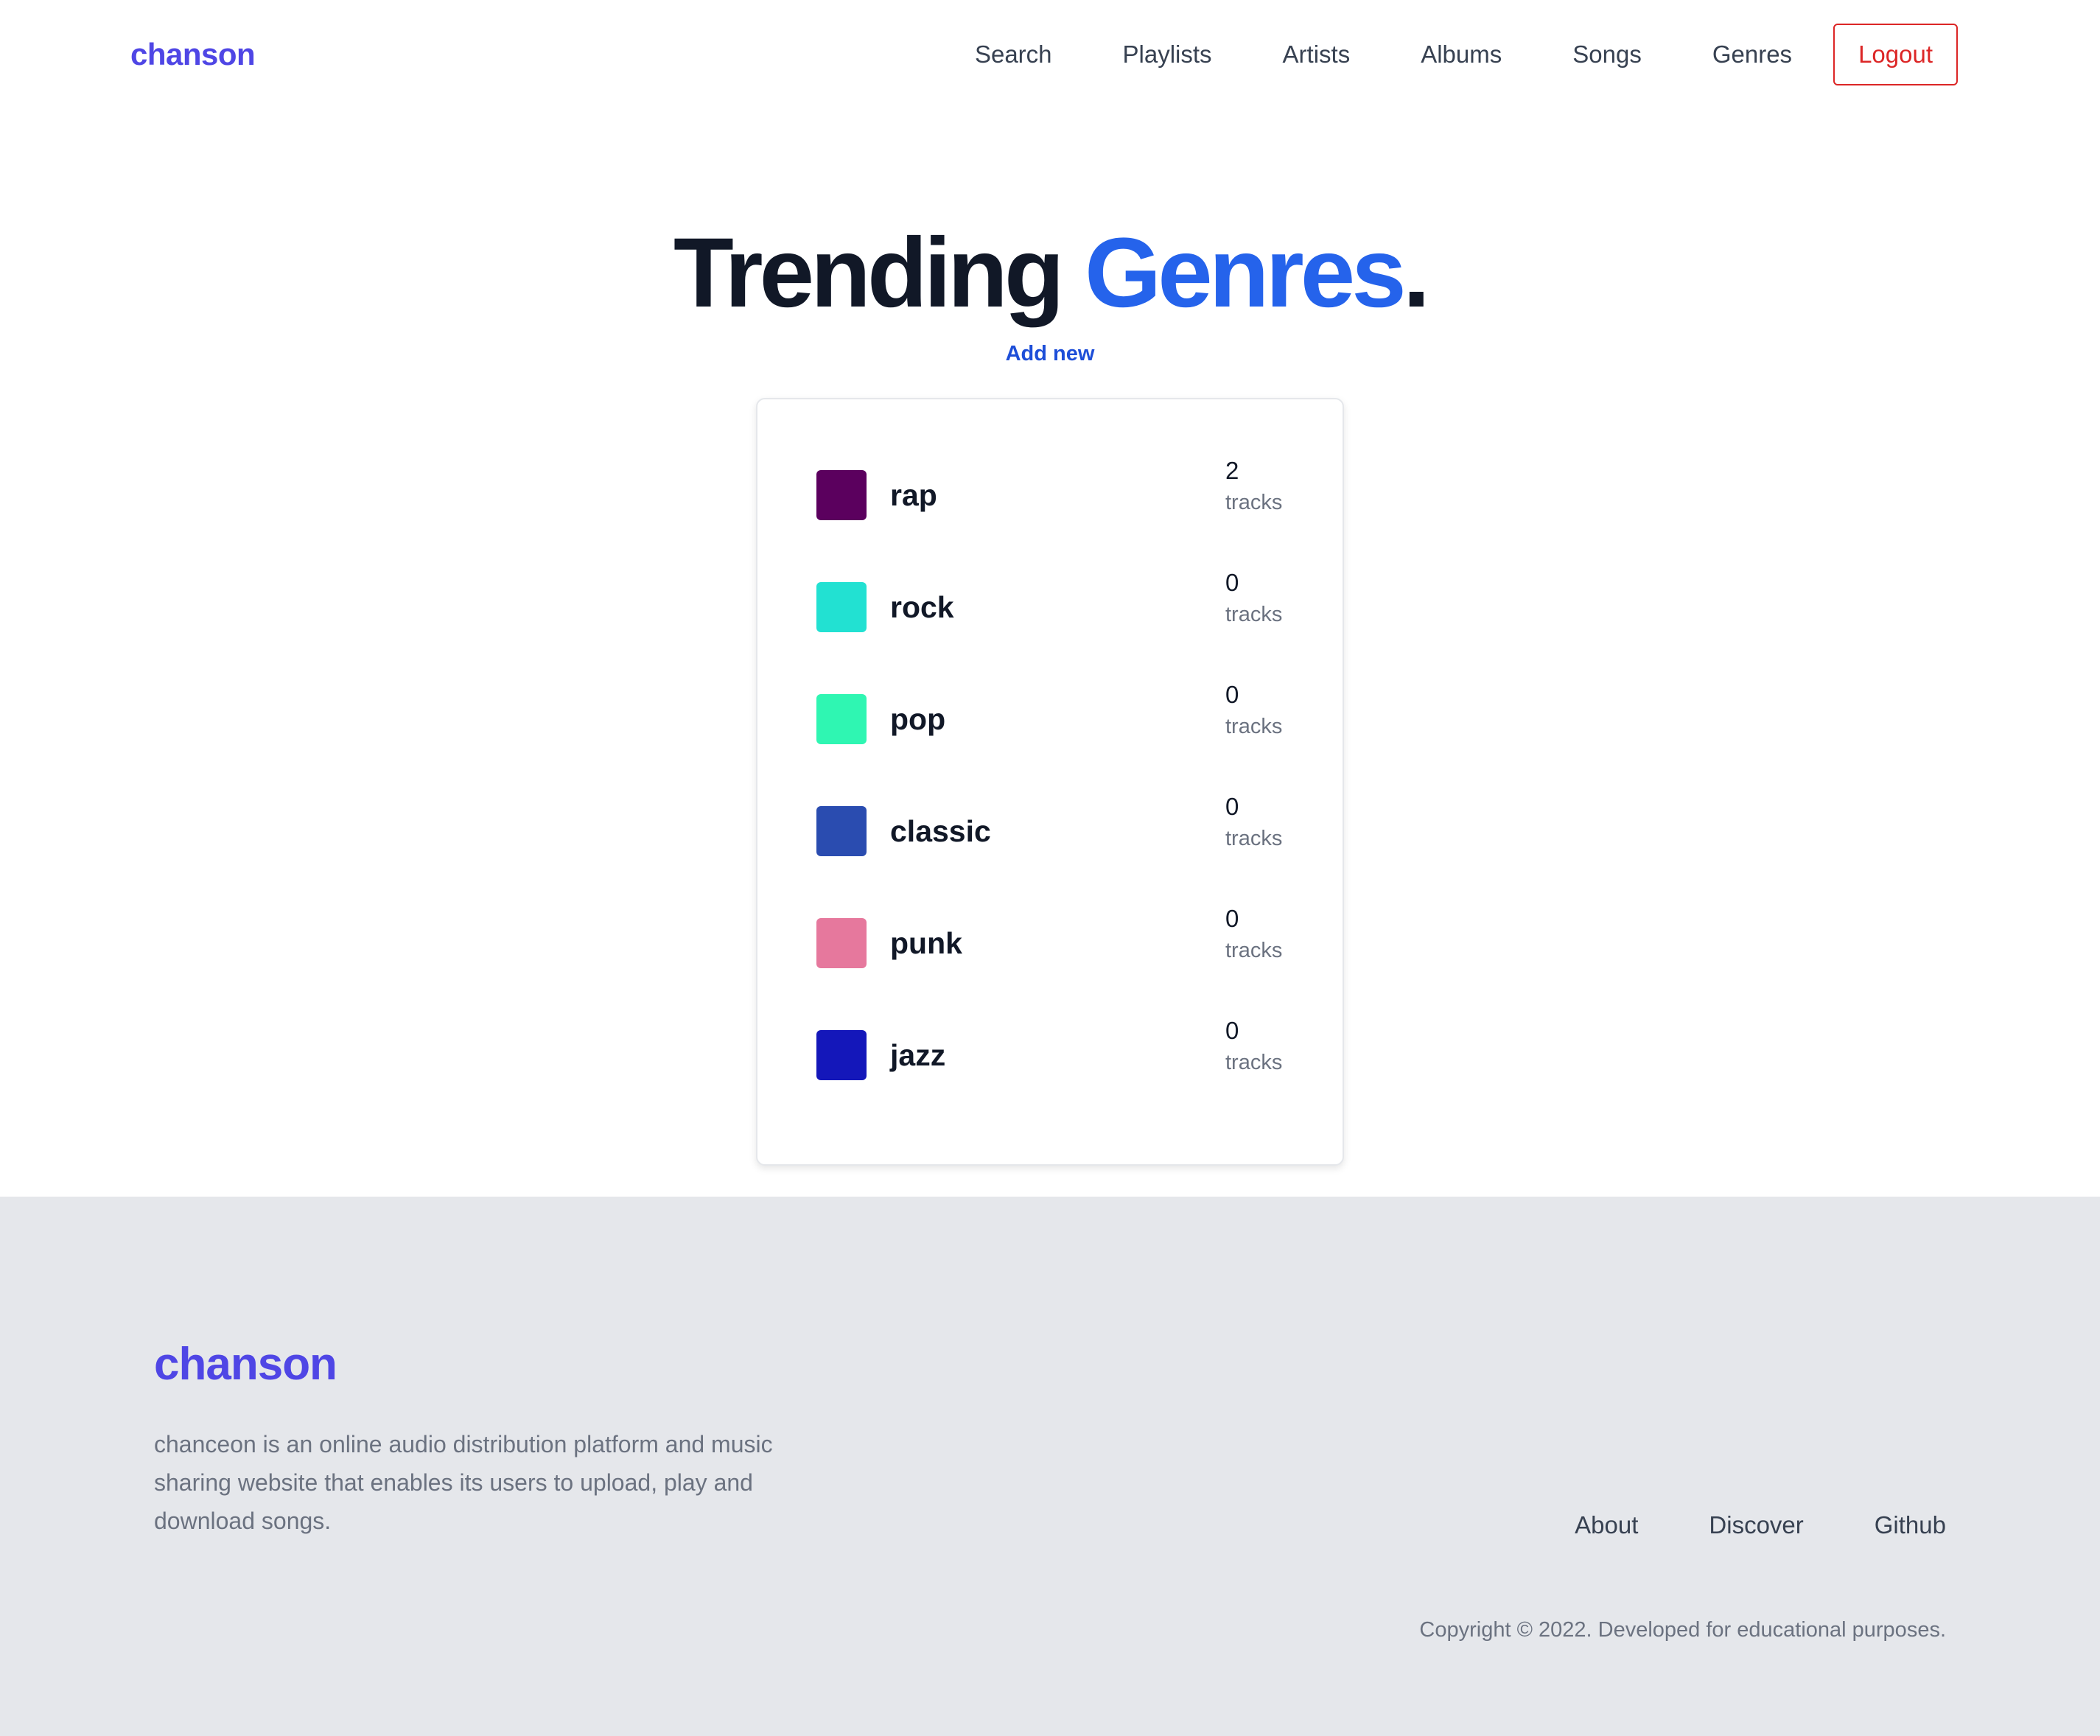  I want to click on genre-item: pop 0 tracks, so click(1050, 728).